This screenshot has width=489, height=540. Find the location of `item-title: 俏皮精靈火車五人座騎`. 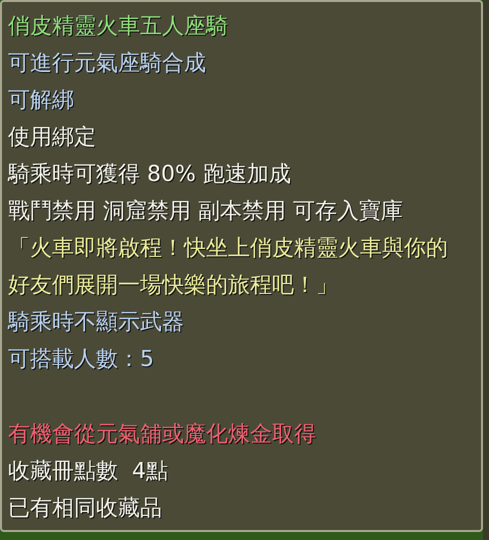

item-title: 俏皮精靈火車五人座騎 is located at coordinates (118, 27).